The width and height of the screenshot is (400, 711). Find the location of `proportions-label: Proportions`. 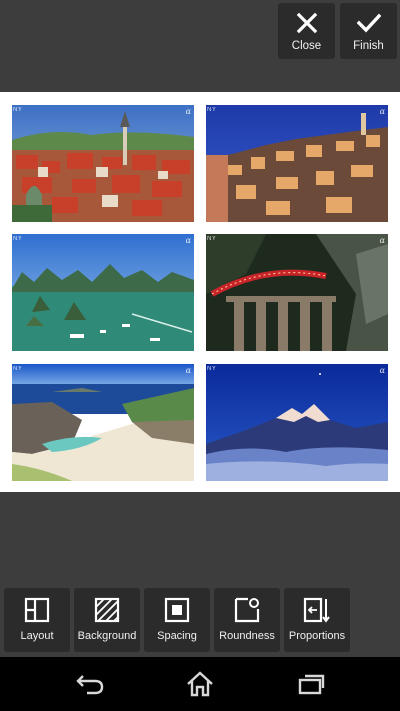

proportions-label: Proportions is located at coordinates (317, 636).